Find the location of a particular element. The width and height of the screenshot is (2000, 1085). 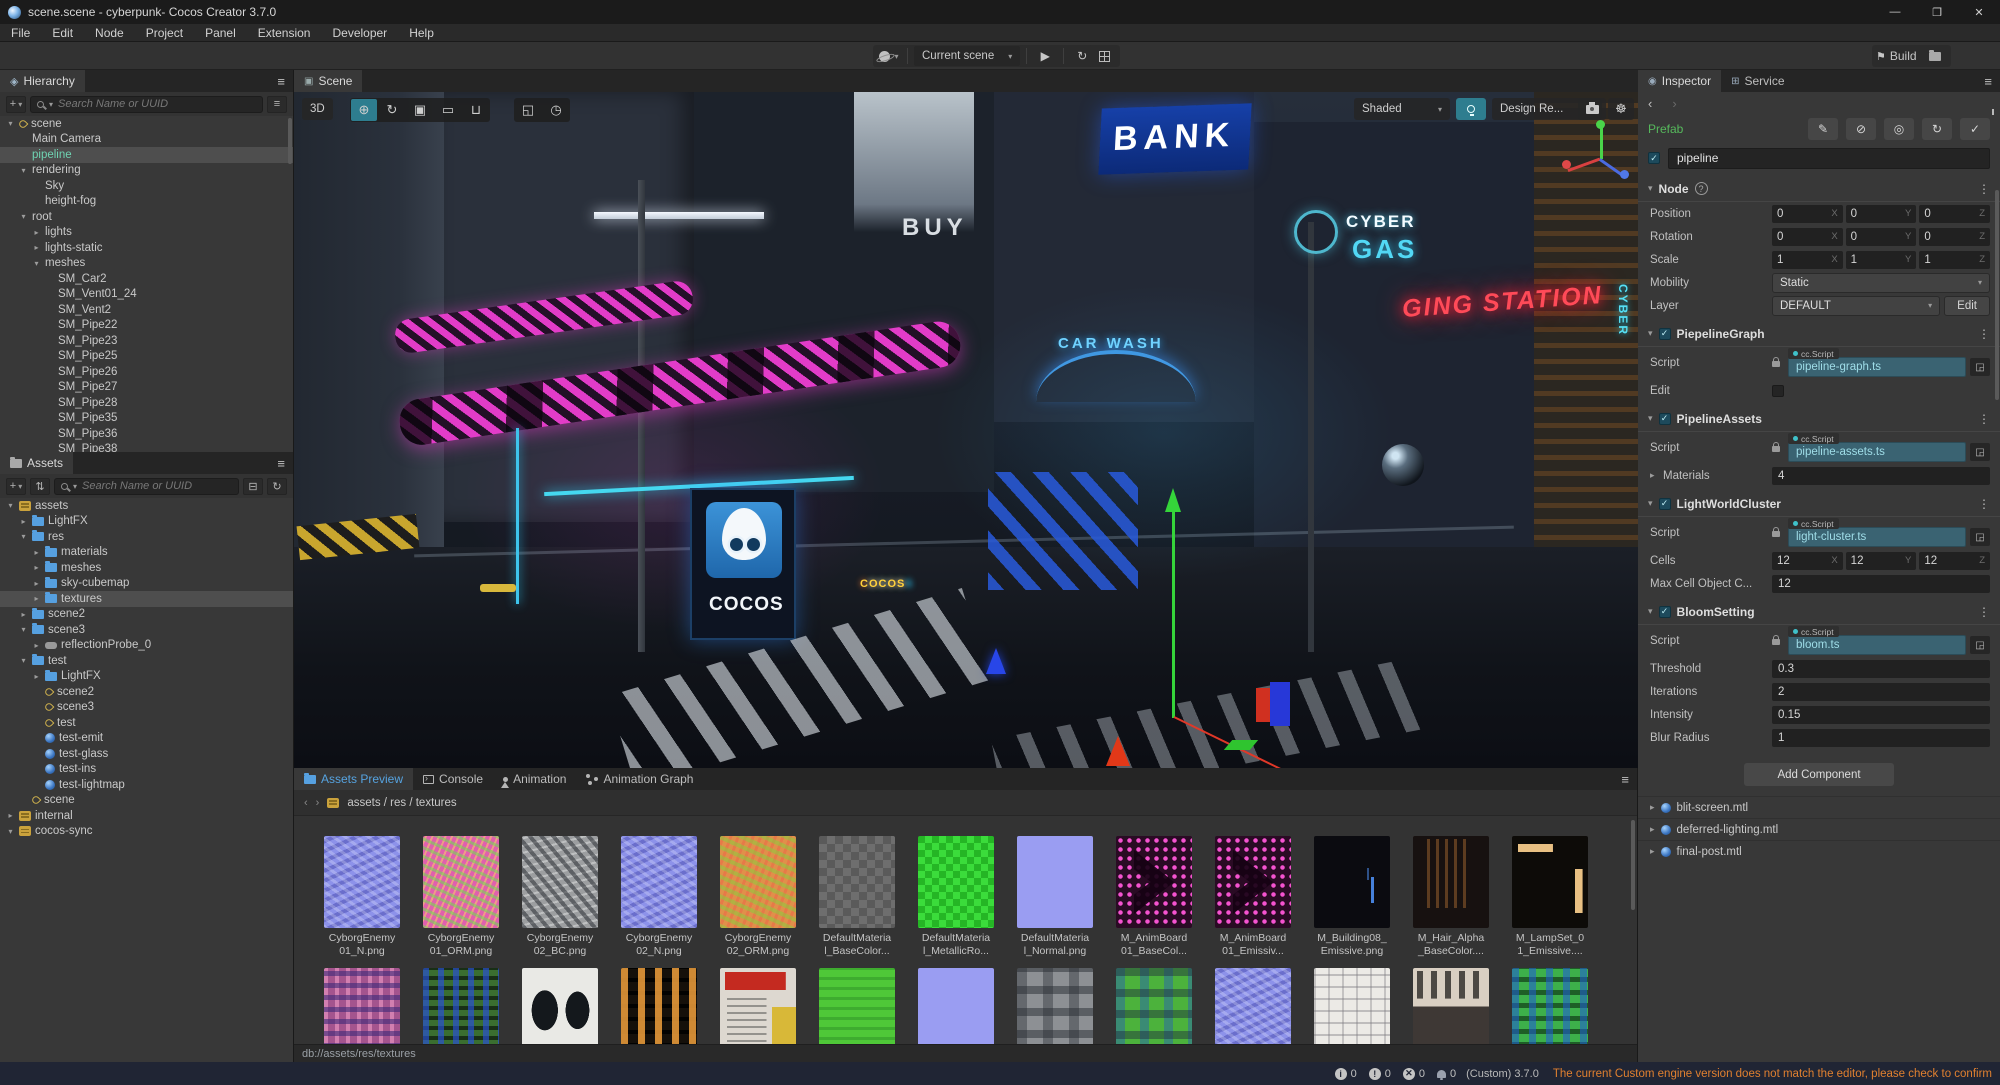

assets-item-internal: ▸ internal is located at coordinates (146, 816).